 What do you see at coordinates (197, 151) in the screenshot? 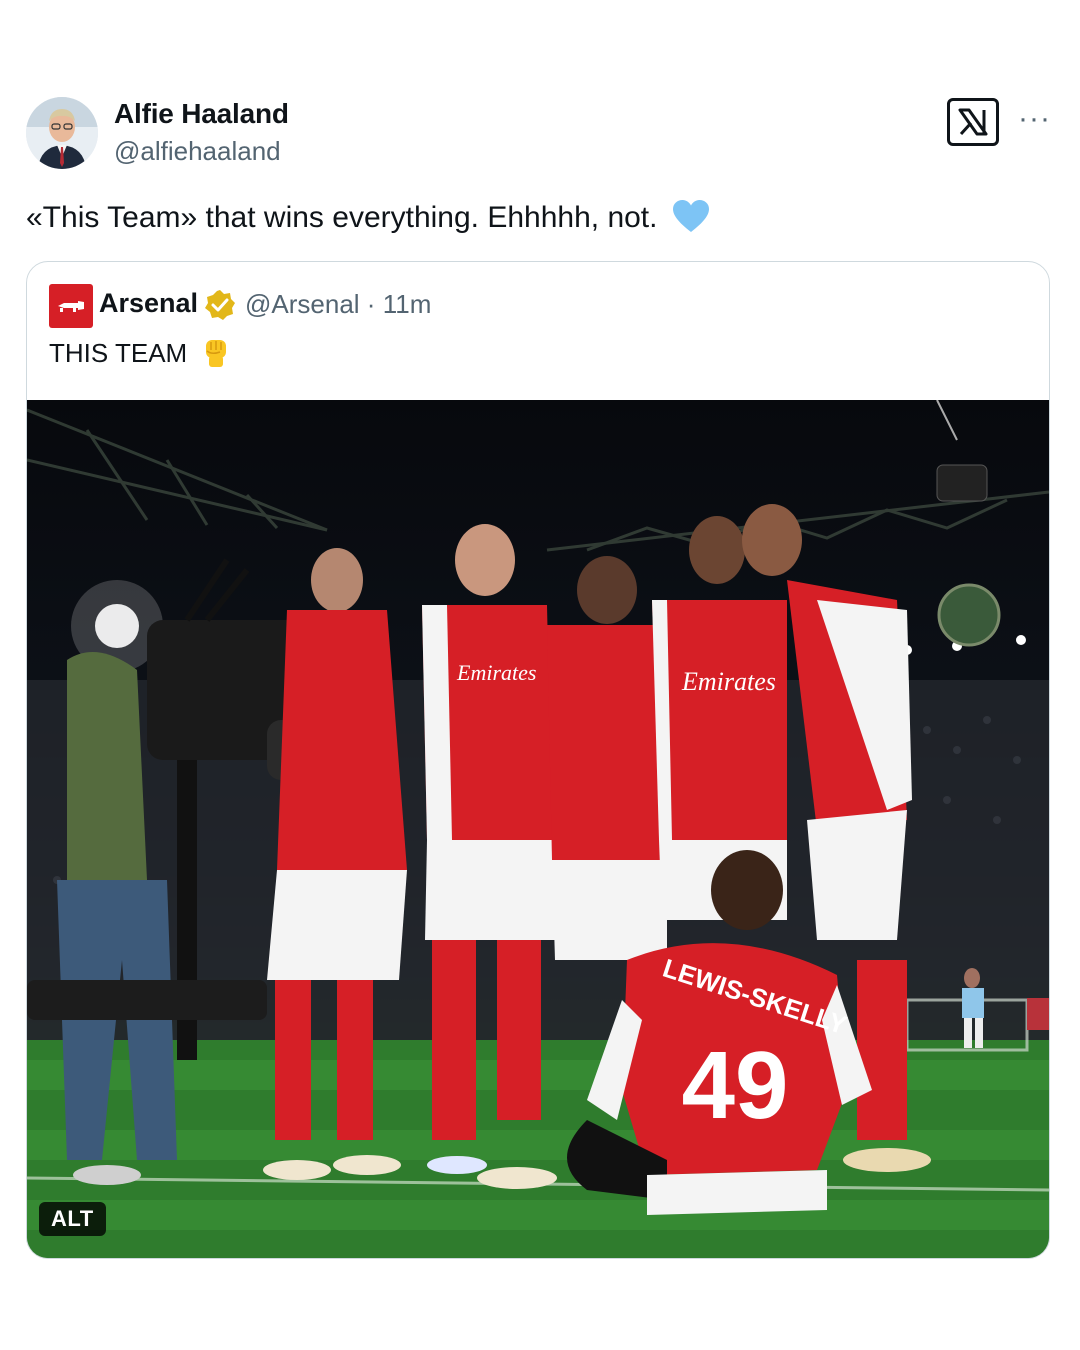
I see `author-handle: @alfiehaaland` at bounding box center [197, 151].